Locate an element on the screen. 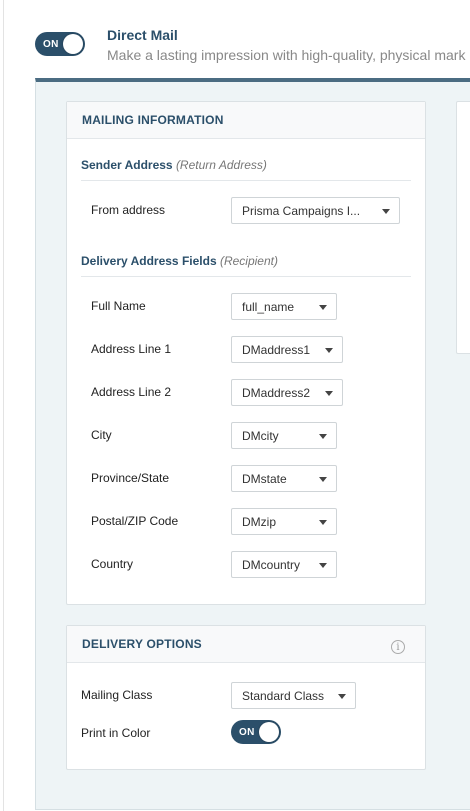 Image resolution: width=470 pixels, height=811 pixels. field-label-province-state: Province/State is located at coordinates (130, 478).